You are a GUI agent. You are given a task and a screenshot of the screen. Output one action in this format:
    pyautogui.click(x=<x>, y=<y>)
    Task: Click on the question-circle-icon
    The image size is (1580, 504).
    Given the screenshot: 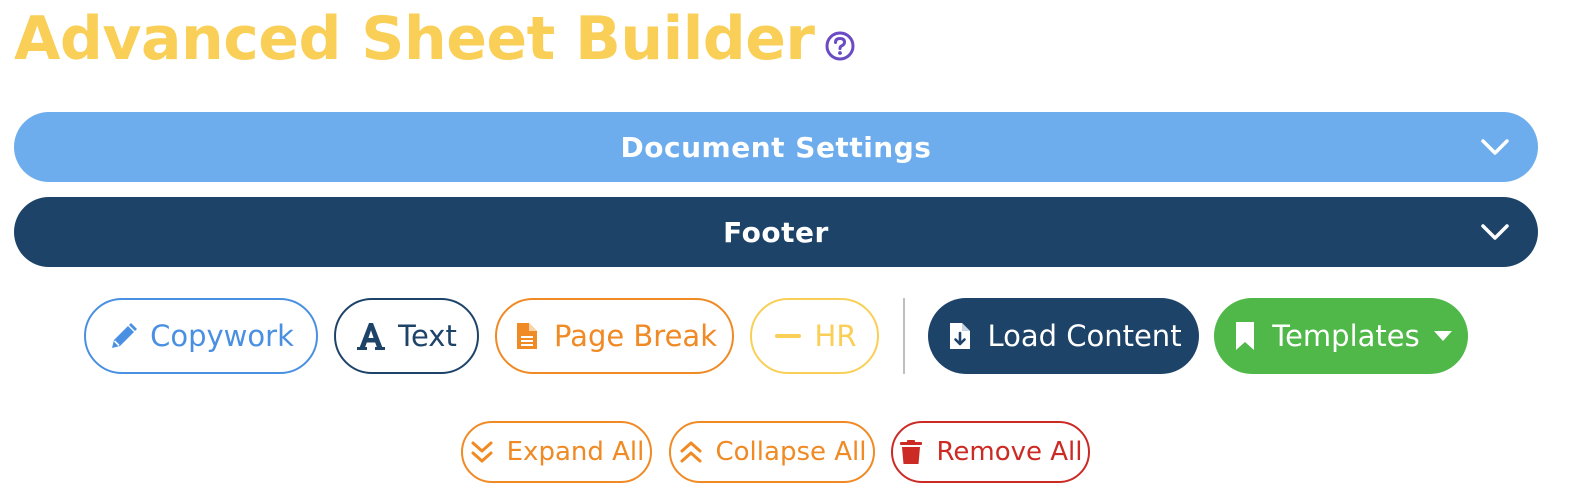 What is the action you would take?
    pyautogui.click(x=840, y=46)
    